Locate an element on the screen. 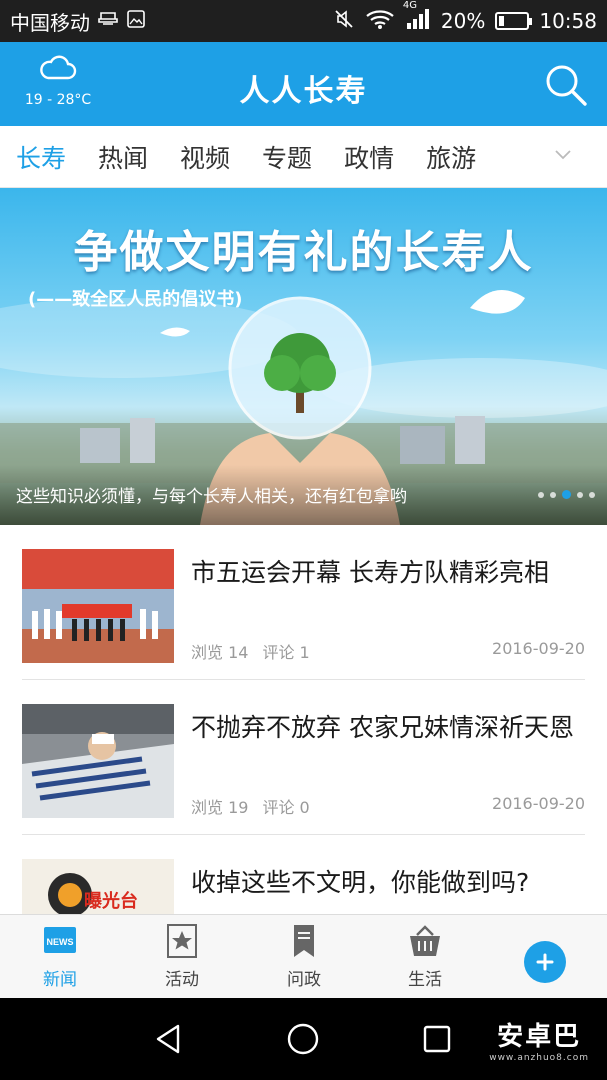 The image size is (607, 1080). news-title: 市五运会开幕 长寿方队精彩亮相 is located at coordinates (370, 572).